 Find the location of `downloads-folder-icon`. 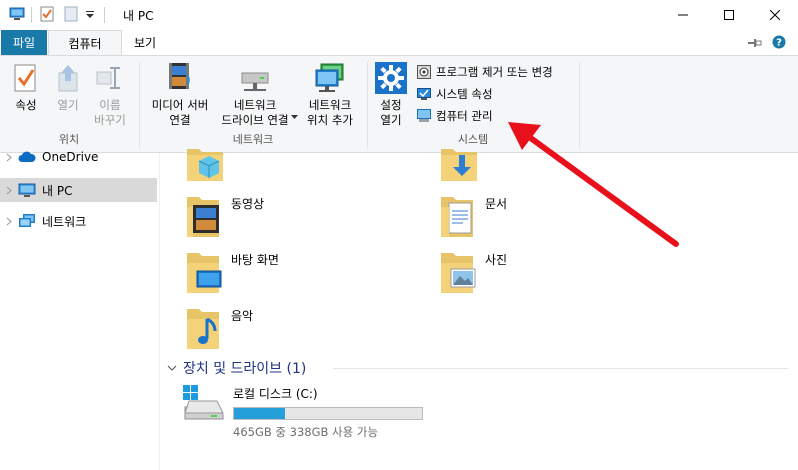

downloads-folder-icon is located at coordinates (459, 166).